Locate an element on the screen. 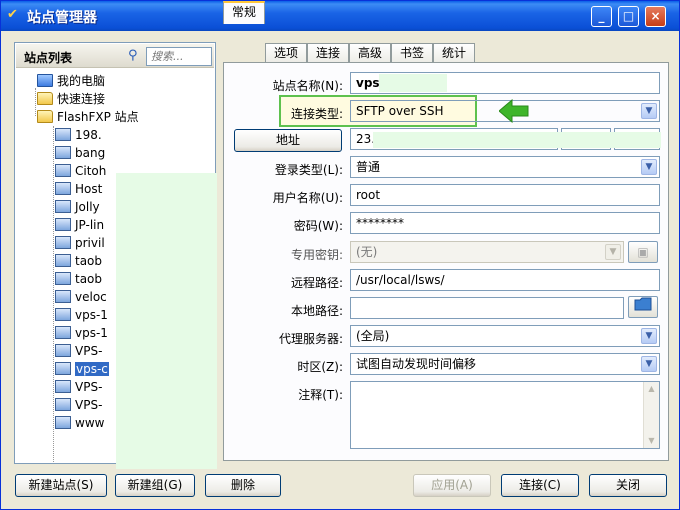 This screenshot has height=510, width=680. proxy-select: (全局) ▼ is located at coordinates (505, 336).